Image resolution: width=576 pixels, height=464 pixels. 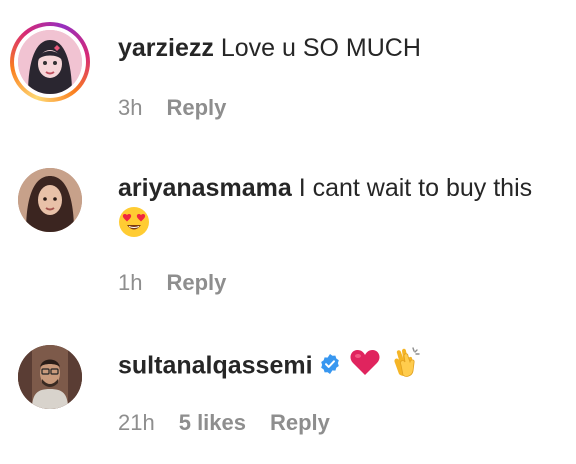 What do you see at coordinates (212, 423) in the screenshot?
I see `likes-count-button: 5 likes` at bounding box center [212, 423].